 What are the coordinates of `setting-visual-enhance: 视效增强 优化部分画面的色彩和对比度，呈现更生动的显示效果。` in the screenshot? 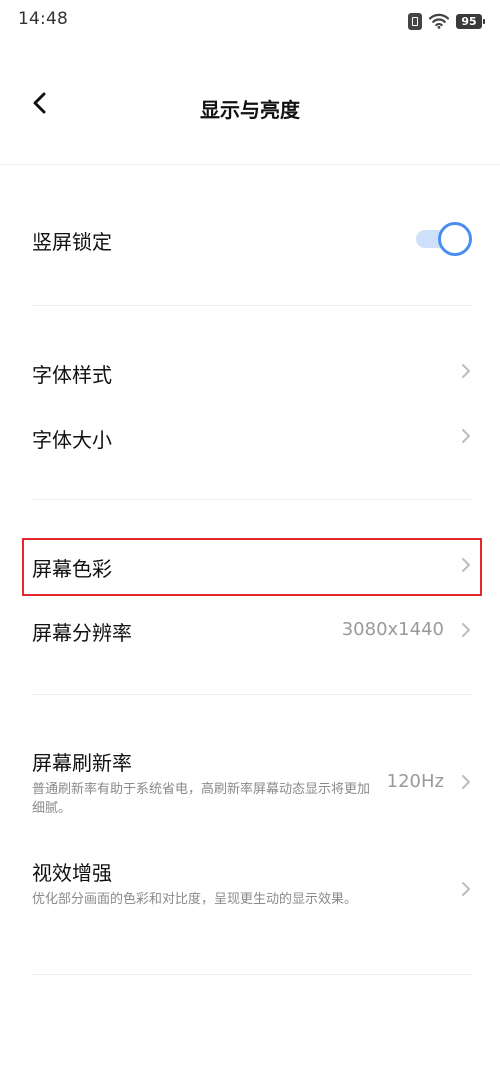 It's located at (250, 895).